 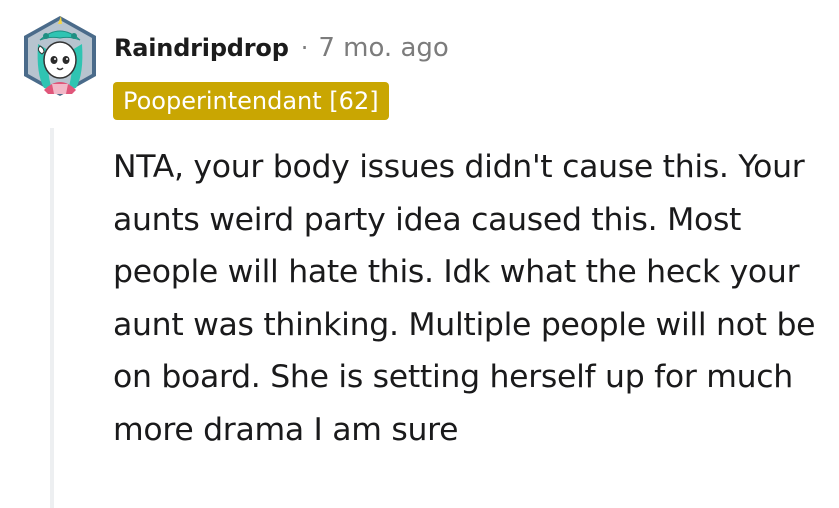 What do you see at coordinates (251, 101) in the screenshot?
I see `user-flair-badge: Pooperintendant [62]` at bounding box center [251, 101].